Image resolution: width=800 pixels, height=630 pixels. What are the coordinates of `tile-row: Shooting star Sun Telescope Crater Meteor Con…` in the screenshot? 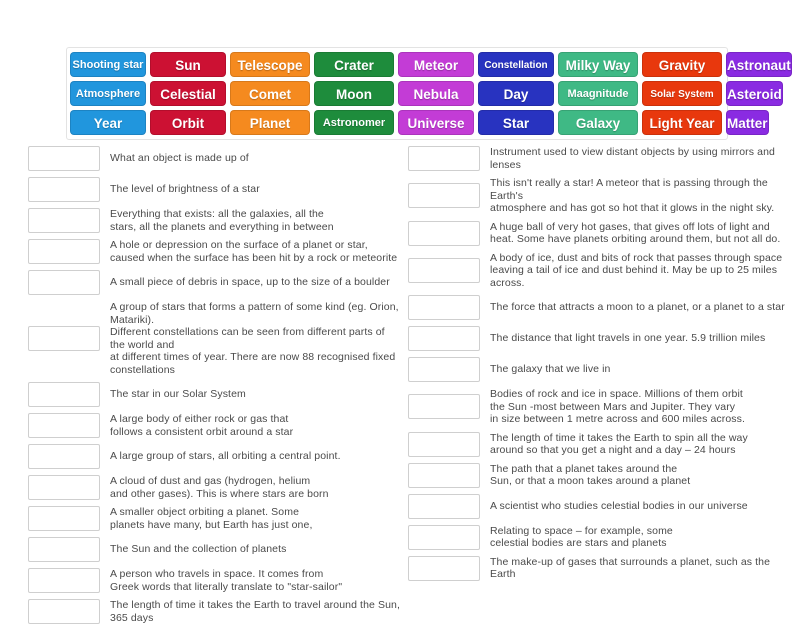 It's located at (431, 64).